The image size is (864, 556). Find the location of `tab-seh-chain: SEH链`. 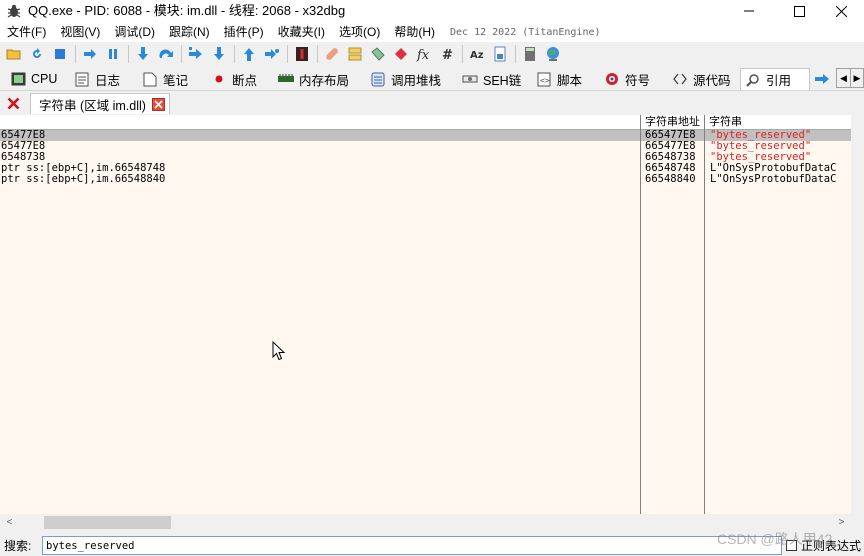

tab-seh-chain: SEH链 is located at coordinates (492, 79).